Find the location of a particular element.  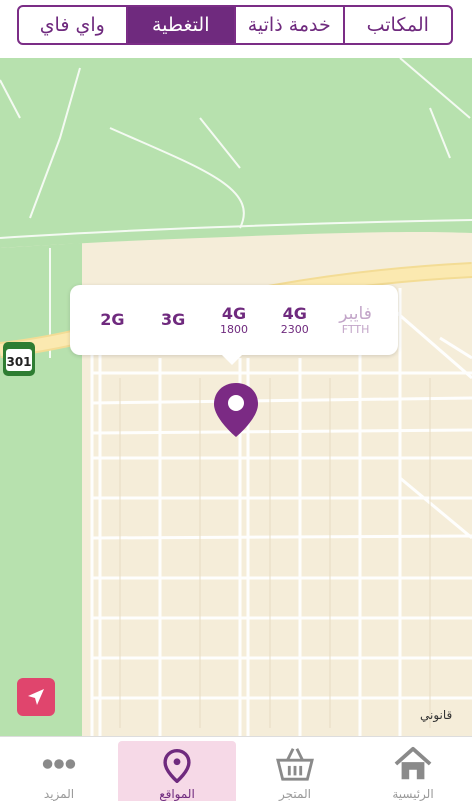

tab-locations: المواقع is located at coordinates (177, 771).